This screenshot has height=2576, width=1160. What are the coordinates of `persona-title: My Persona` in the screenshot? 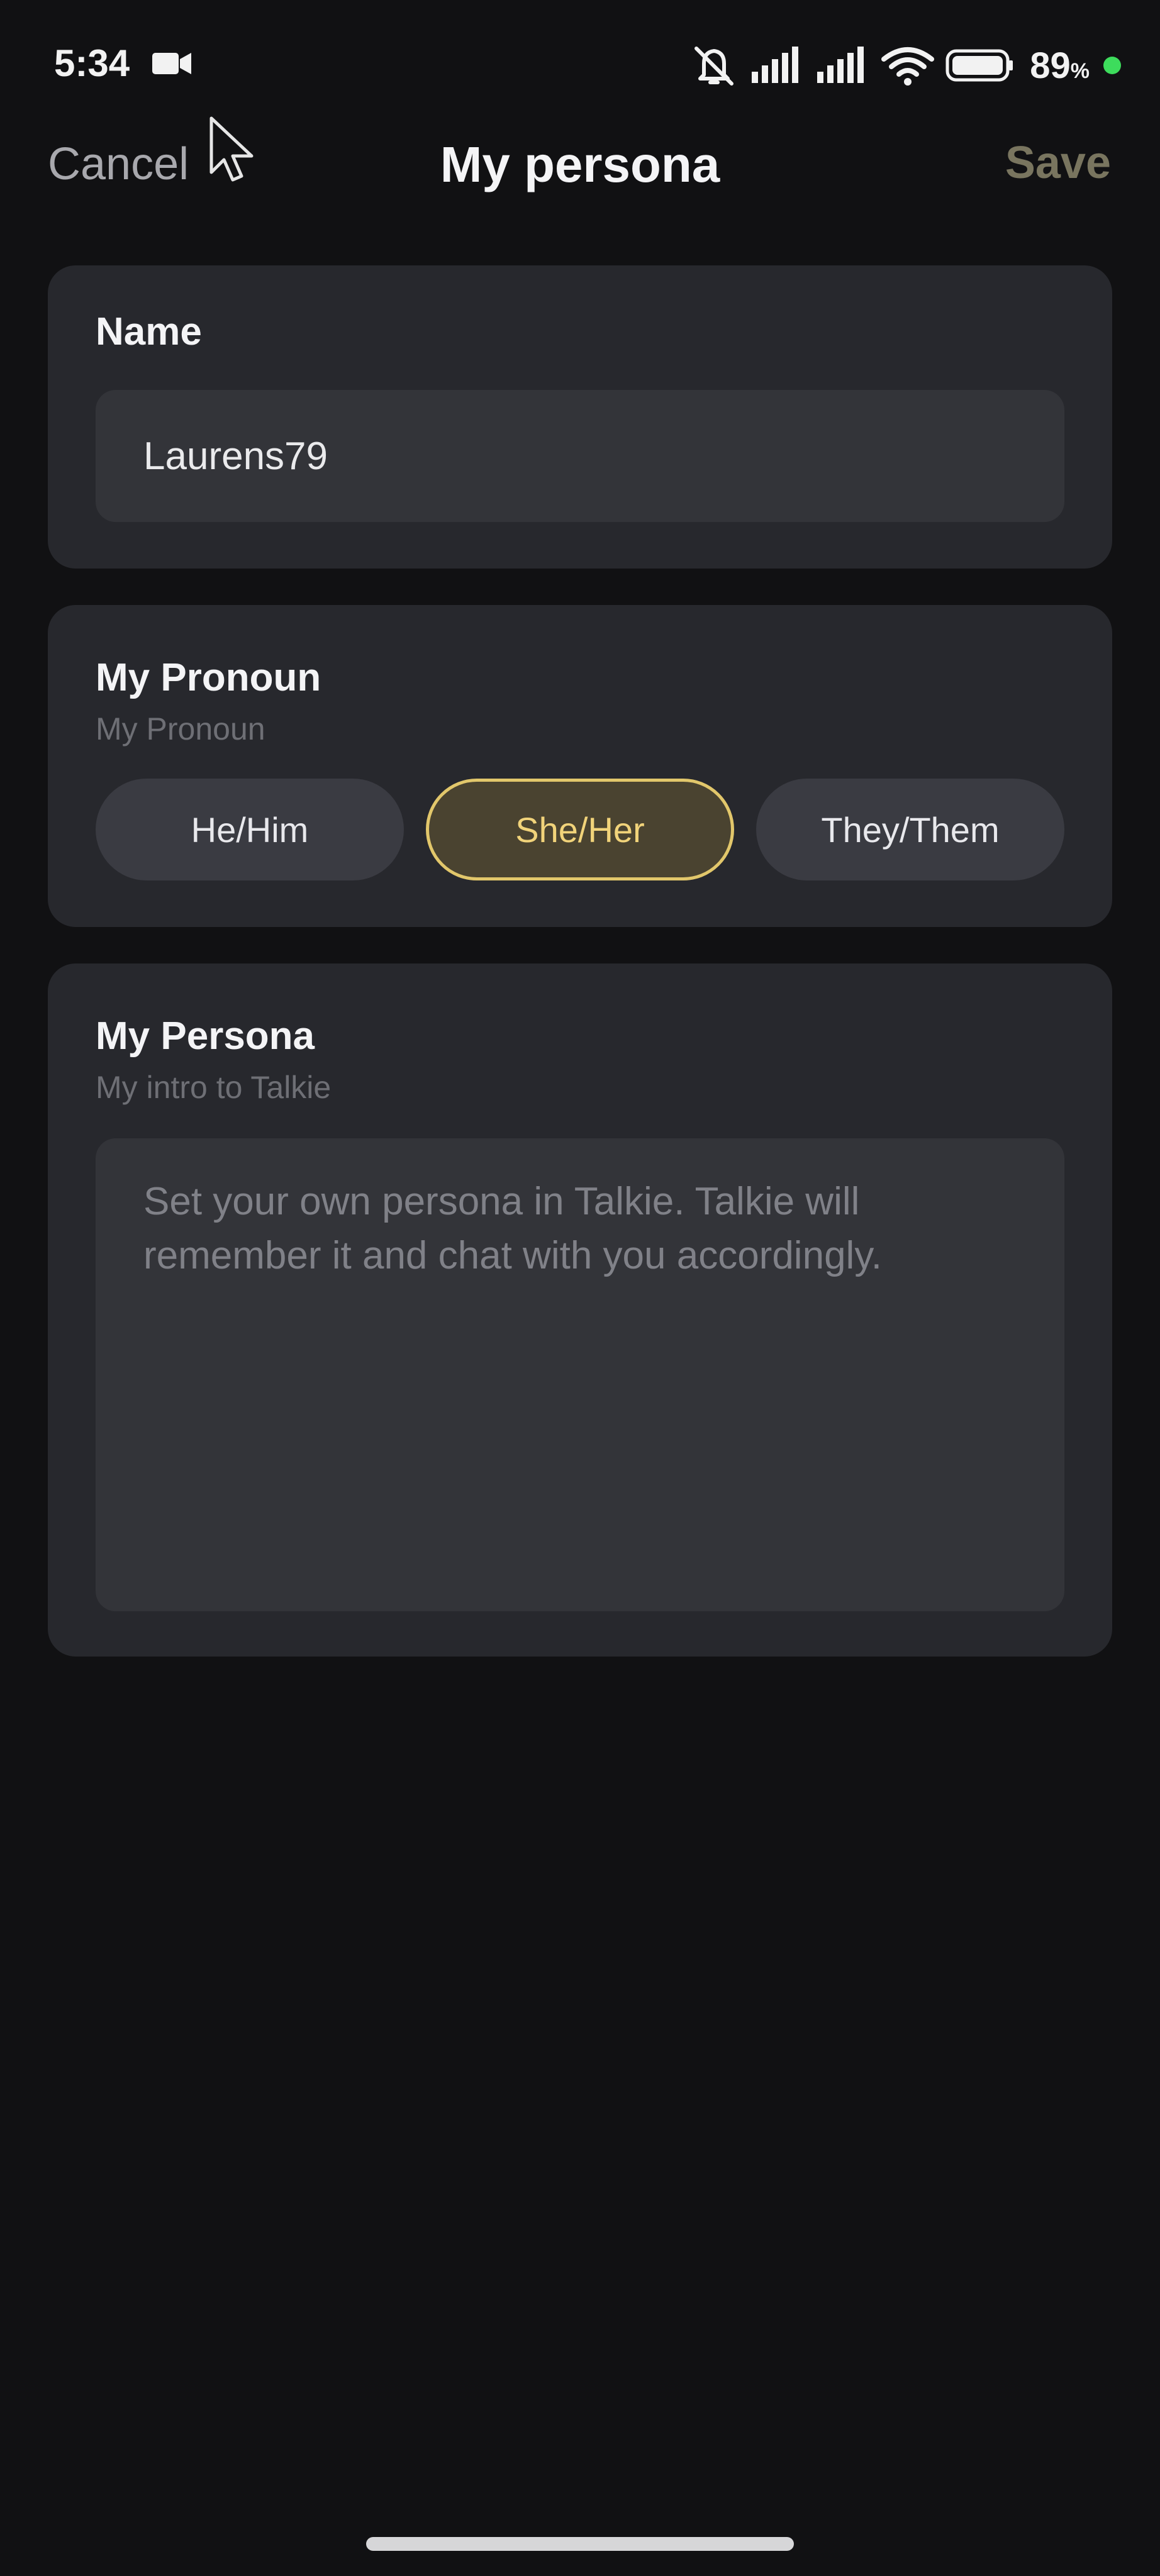 It's located at (205, 1036).